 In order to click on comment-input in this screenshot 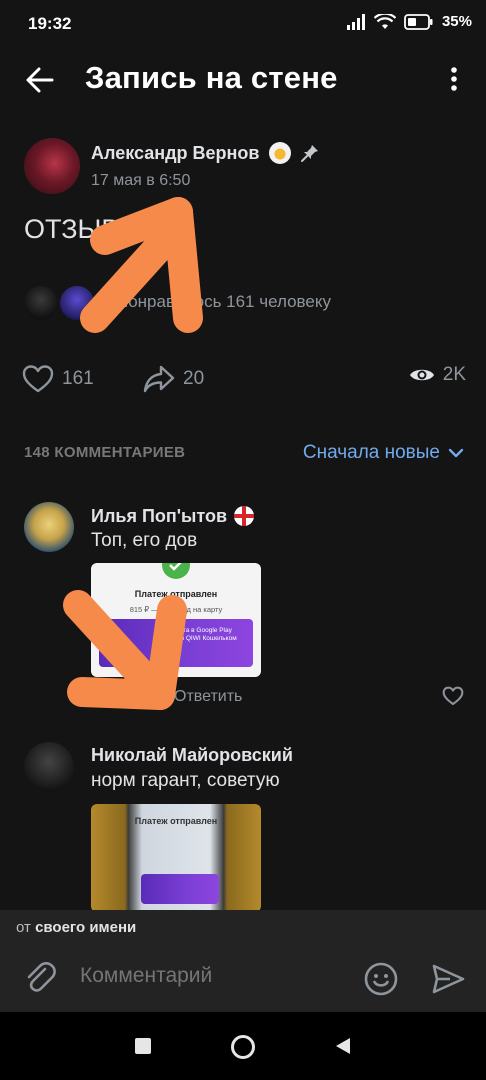, I will do `click(215, 976)`.